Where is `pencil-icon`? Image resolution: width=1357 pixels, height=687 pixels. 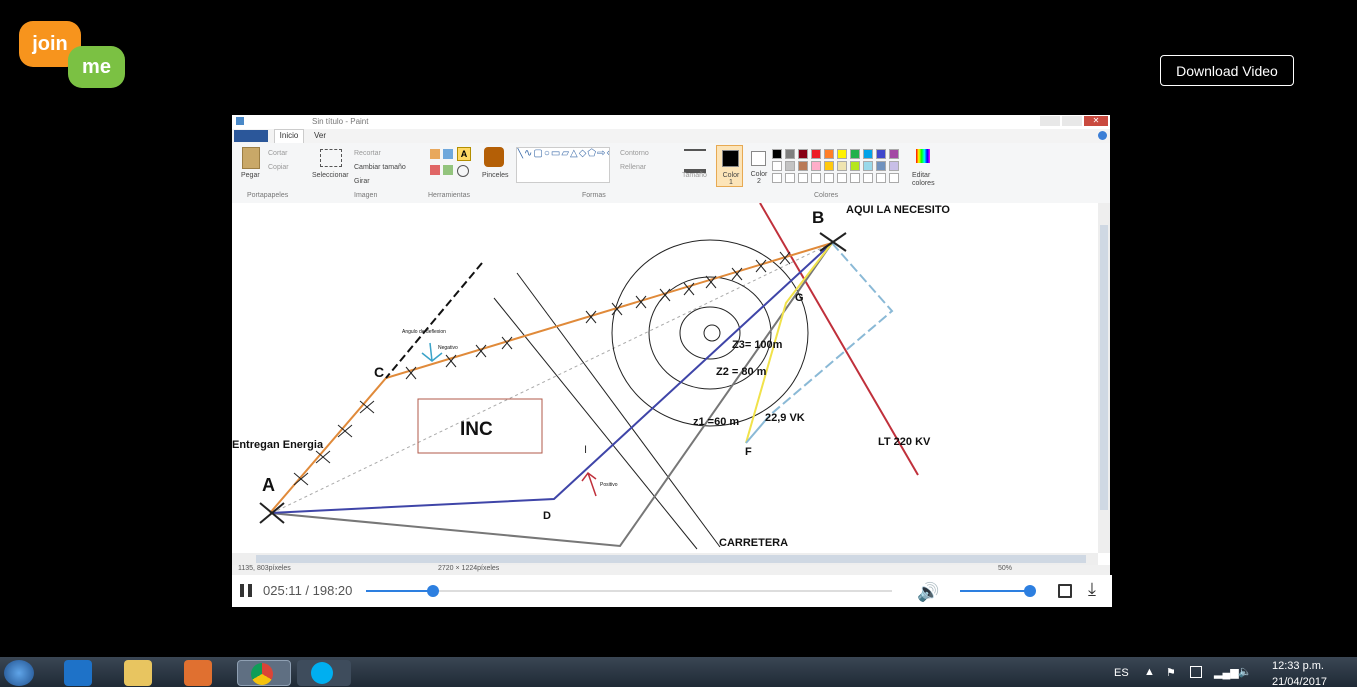
pencil-icon is located at coordinates (435, 154).